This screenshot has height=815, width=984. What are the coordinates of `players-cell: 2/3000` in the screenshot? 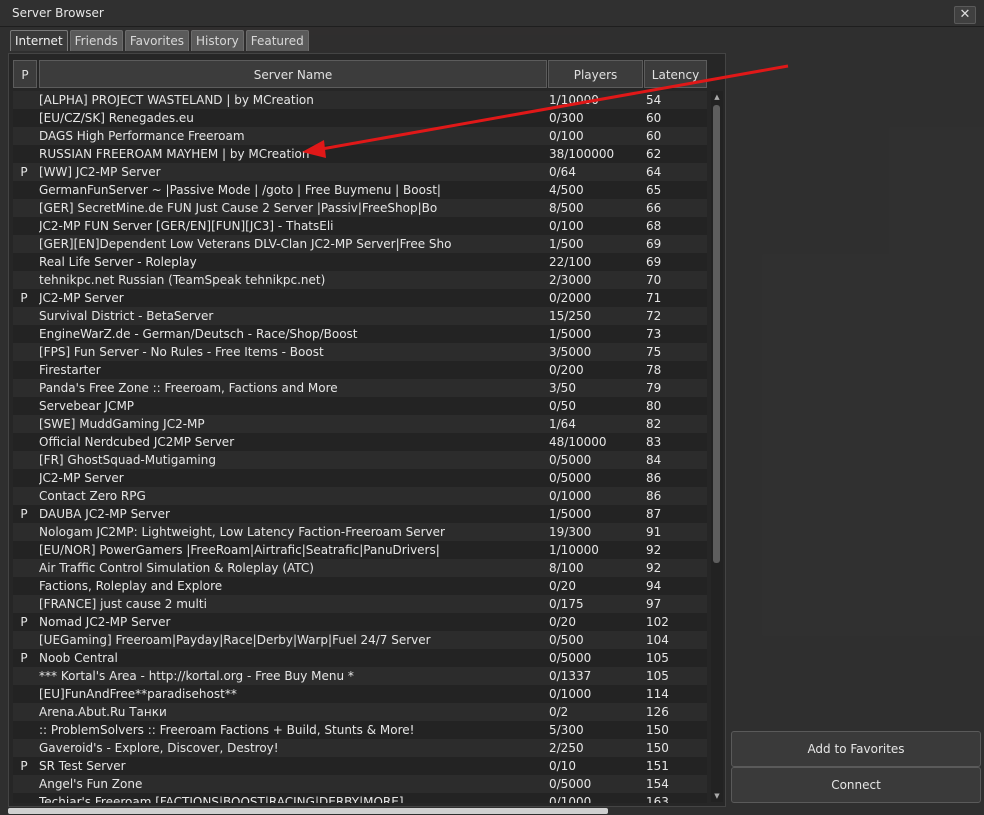 It's located at (570, 280).